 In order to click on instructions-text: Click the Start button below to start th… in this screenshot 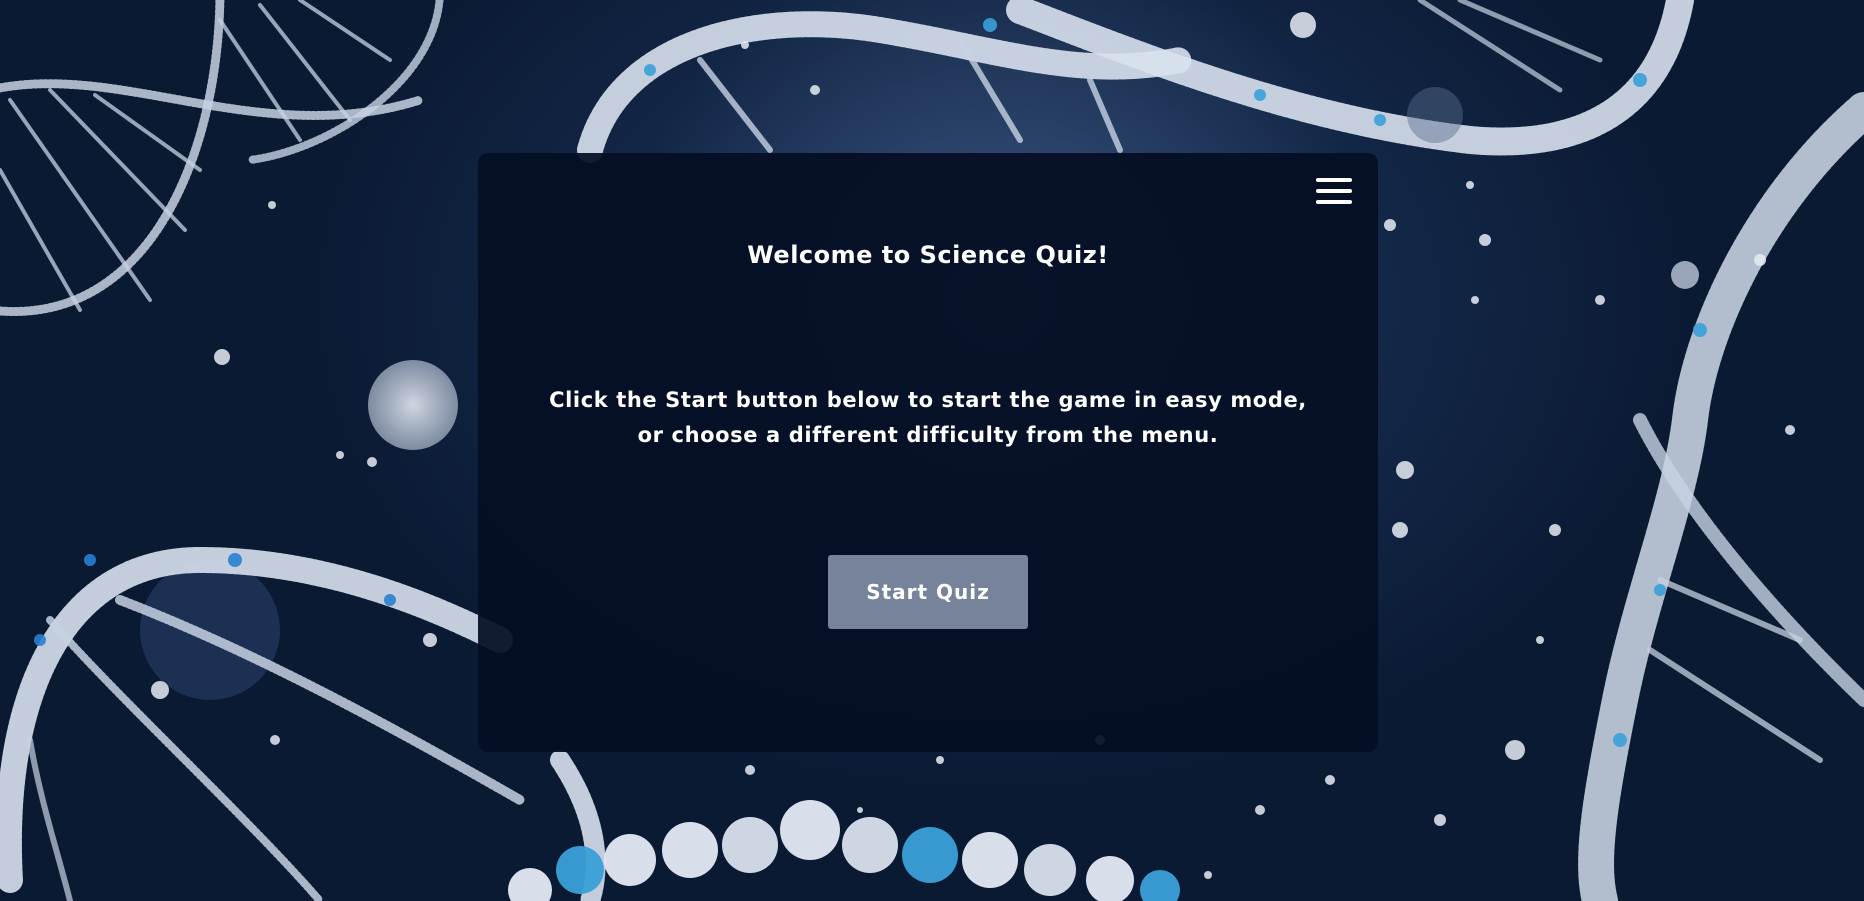, I will do `click(928, 418)`.